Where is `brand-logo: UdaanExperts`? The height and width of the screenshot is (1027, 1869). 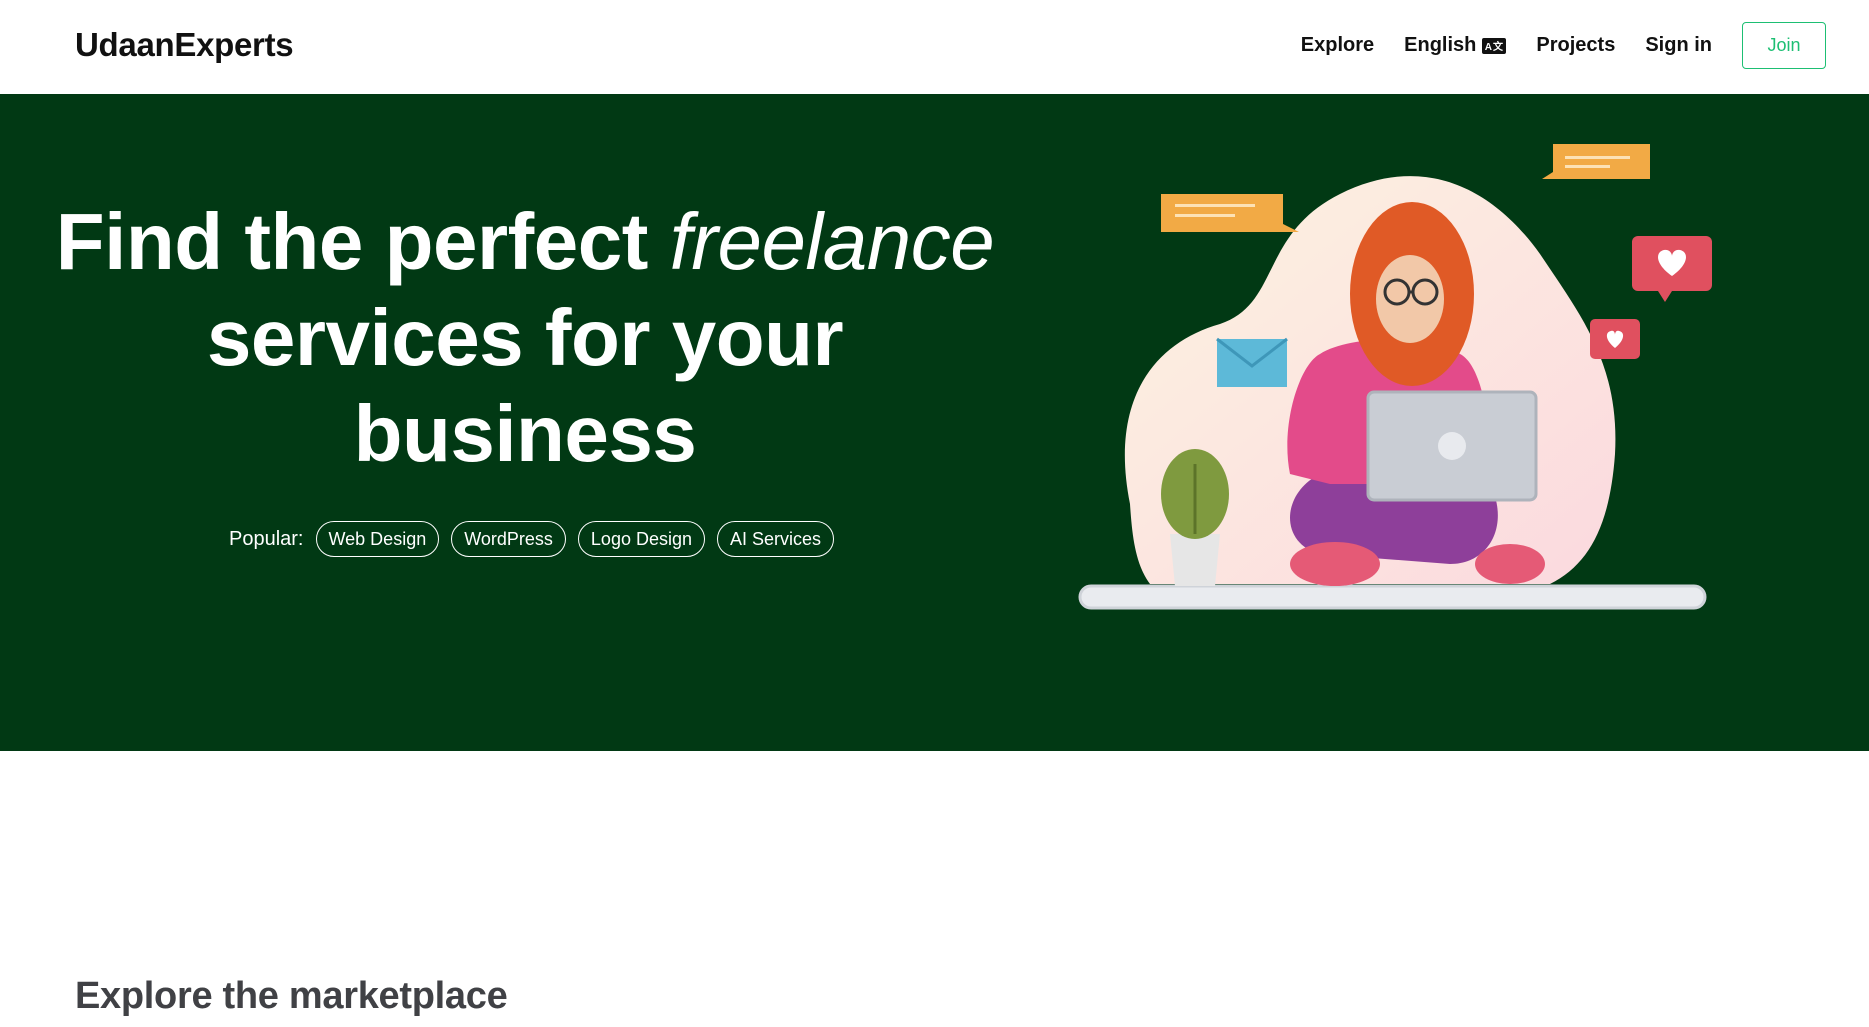 brand-logo: UdaanExperts is located at coordinates (184, 45).